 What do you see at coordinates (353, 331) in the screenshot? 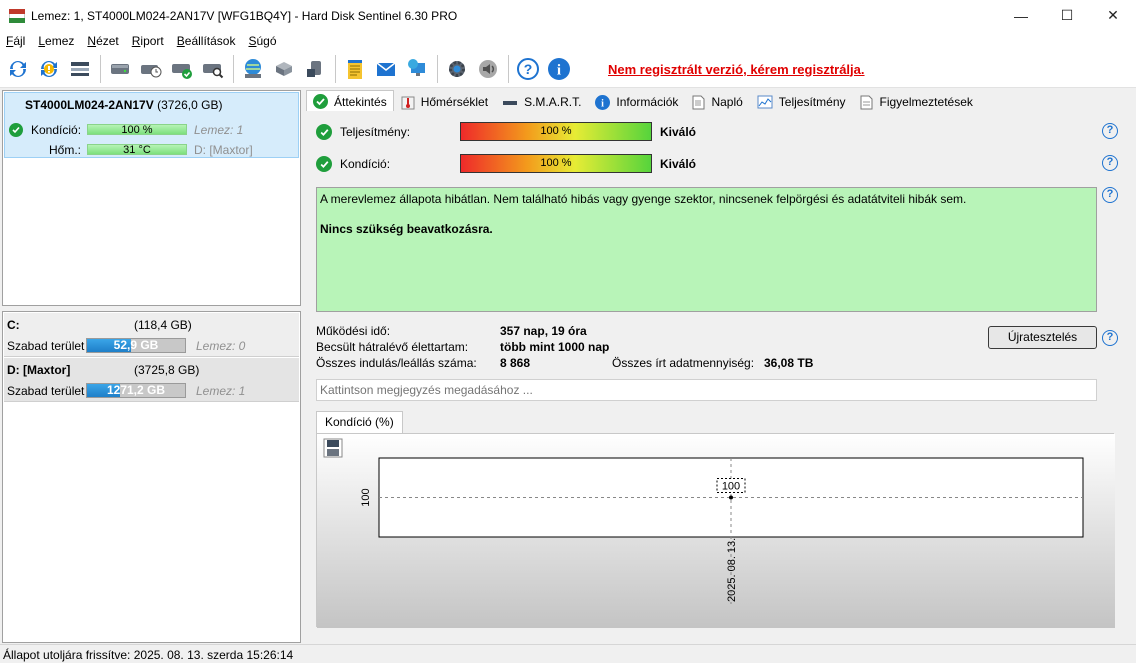
I see `power-on-label: Működési idő:` at bounding box center [353, 331].